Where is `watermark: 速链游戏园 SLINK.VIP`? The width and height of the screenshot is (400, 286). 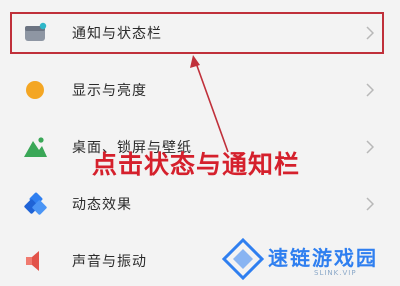
watermark: 速链游戏园 SLINK.VIP is located at coordinates (307, 260).